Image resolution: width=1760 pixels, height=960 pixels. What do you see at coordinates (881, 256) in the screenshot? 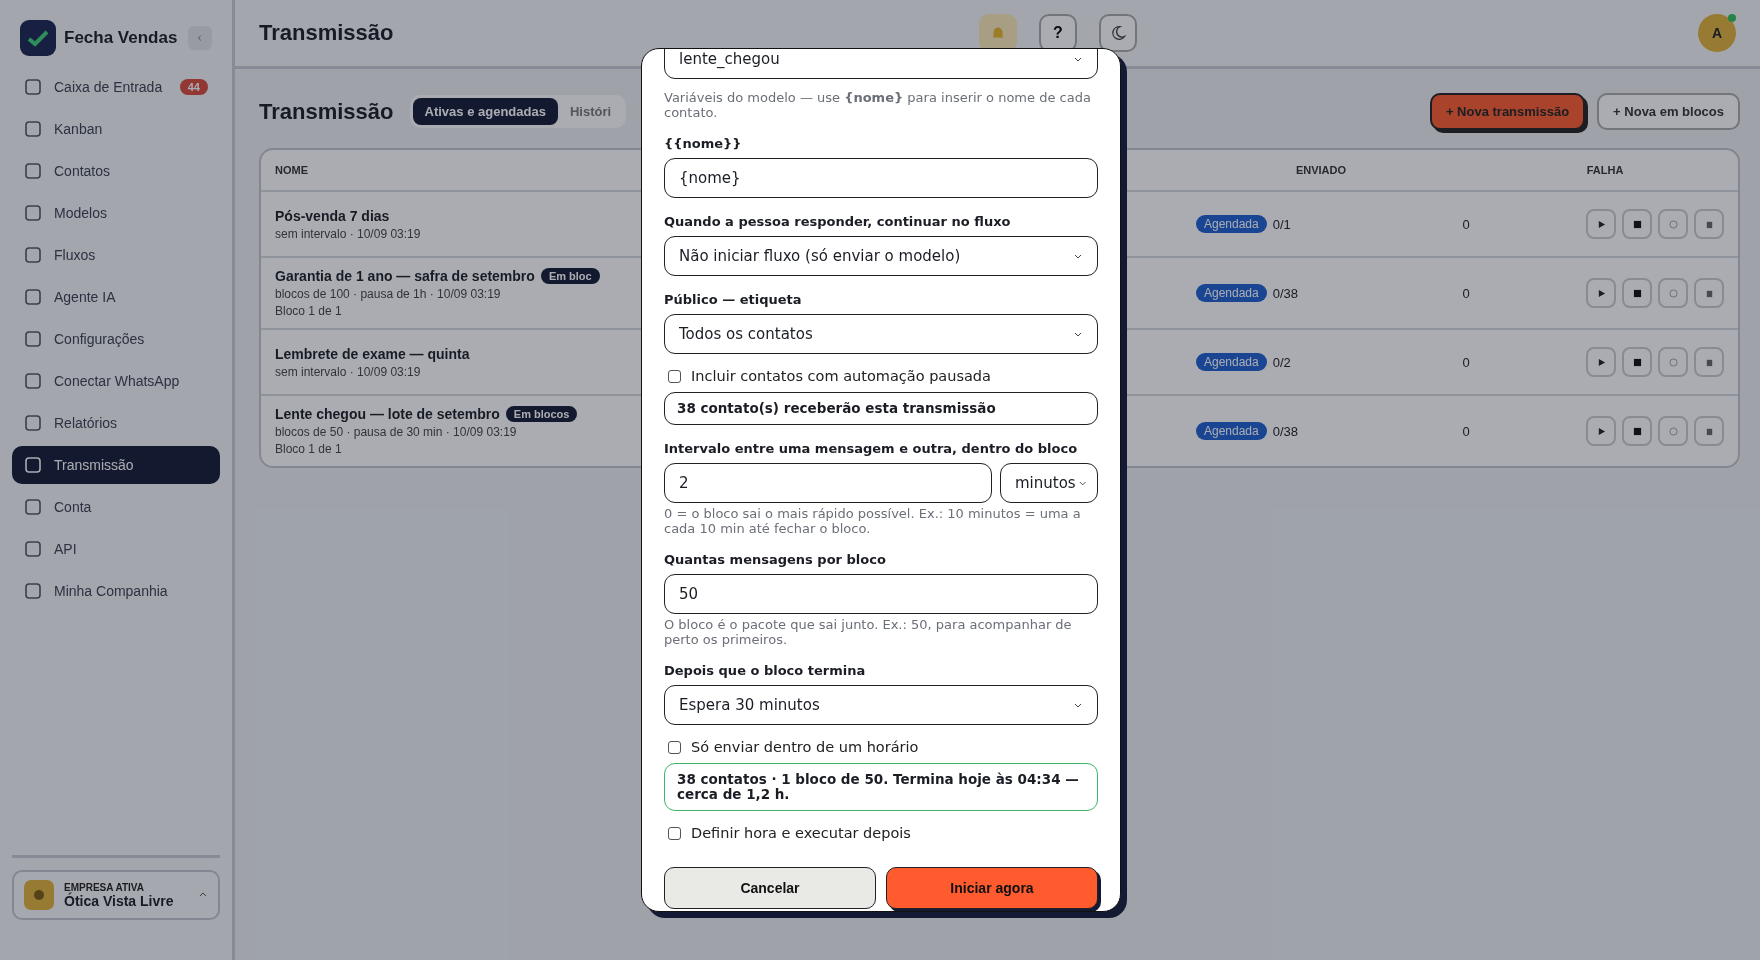
I see `dropdown-field: Não iniciar fluxo (só enviar o modelo)` at bounding box center [881, 256].